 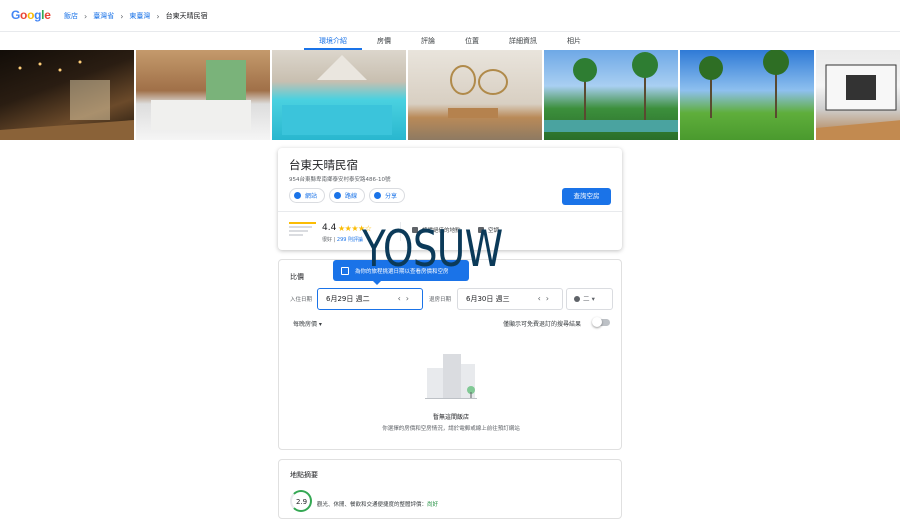 I want to click on review-count-link: 299 則評論, so click(x=350, y=240).